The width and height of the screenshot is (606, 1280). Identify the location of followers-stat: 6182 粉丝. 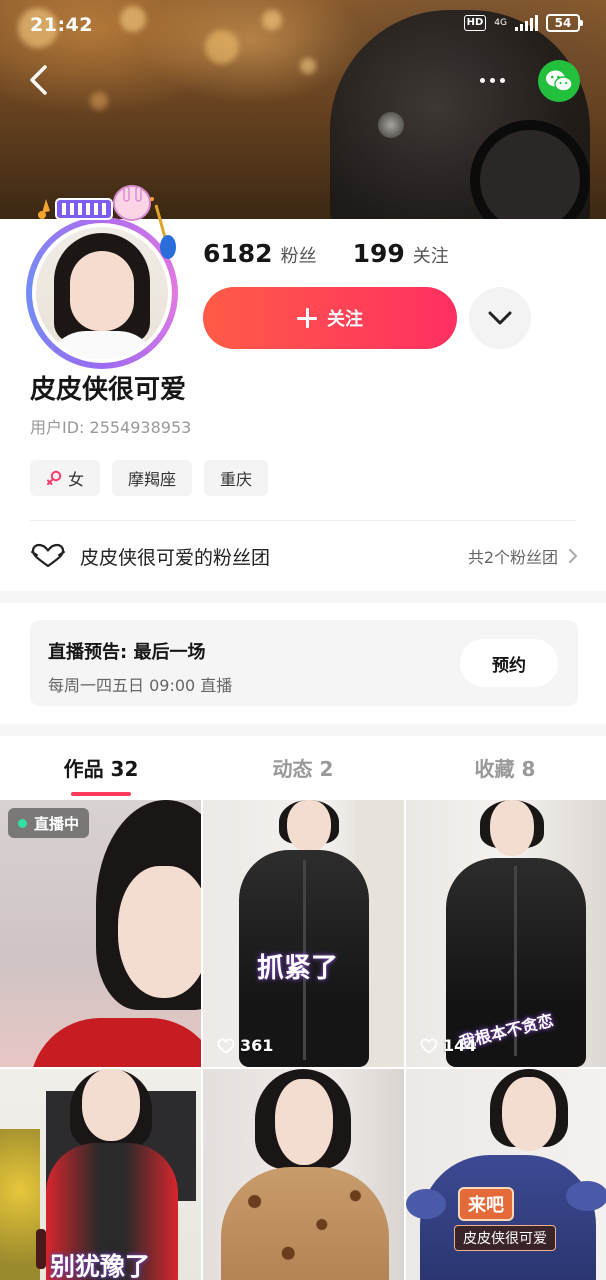
(260, 253).